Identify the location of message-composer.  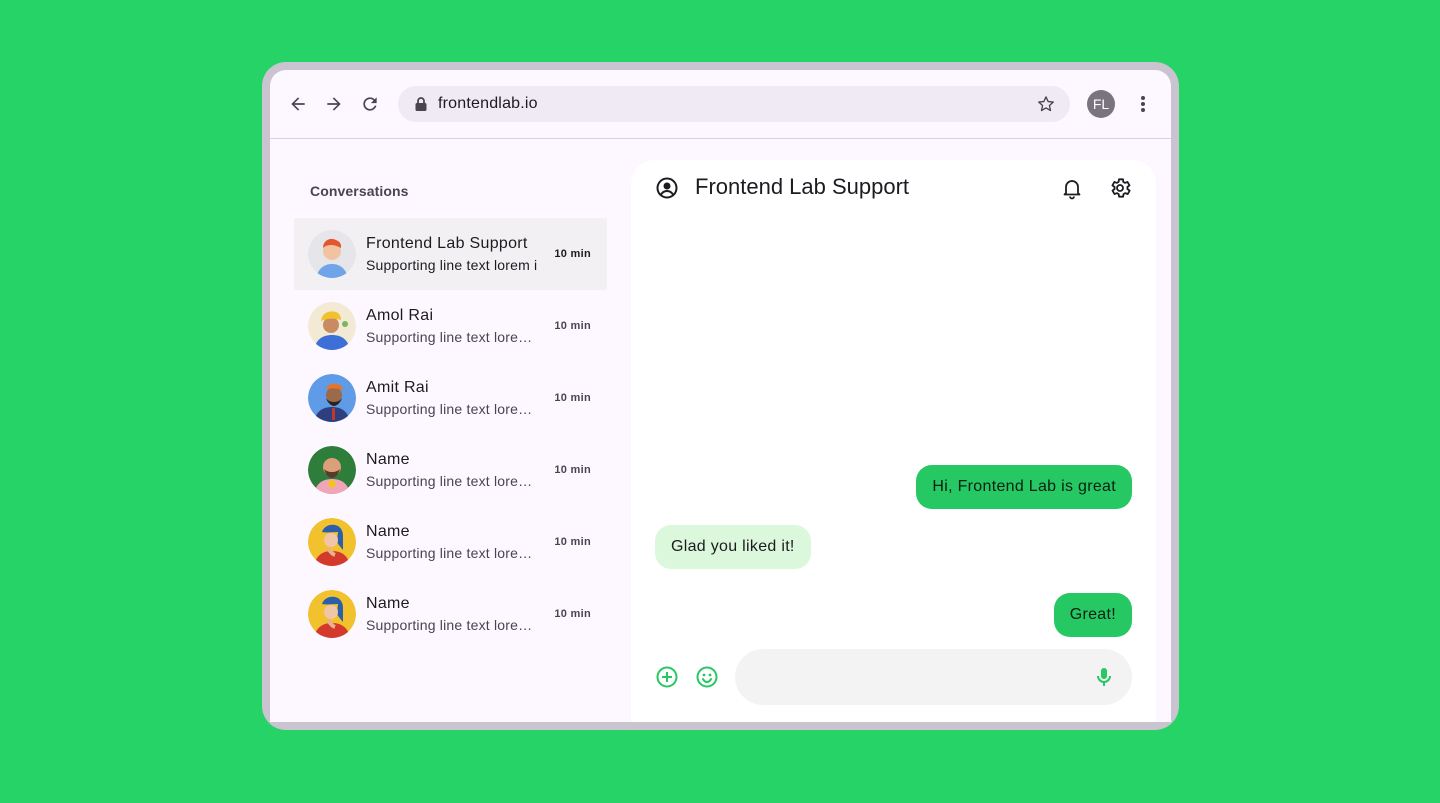
(933, 678).